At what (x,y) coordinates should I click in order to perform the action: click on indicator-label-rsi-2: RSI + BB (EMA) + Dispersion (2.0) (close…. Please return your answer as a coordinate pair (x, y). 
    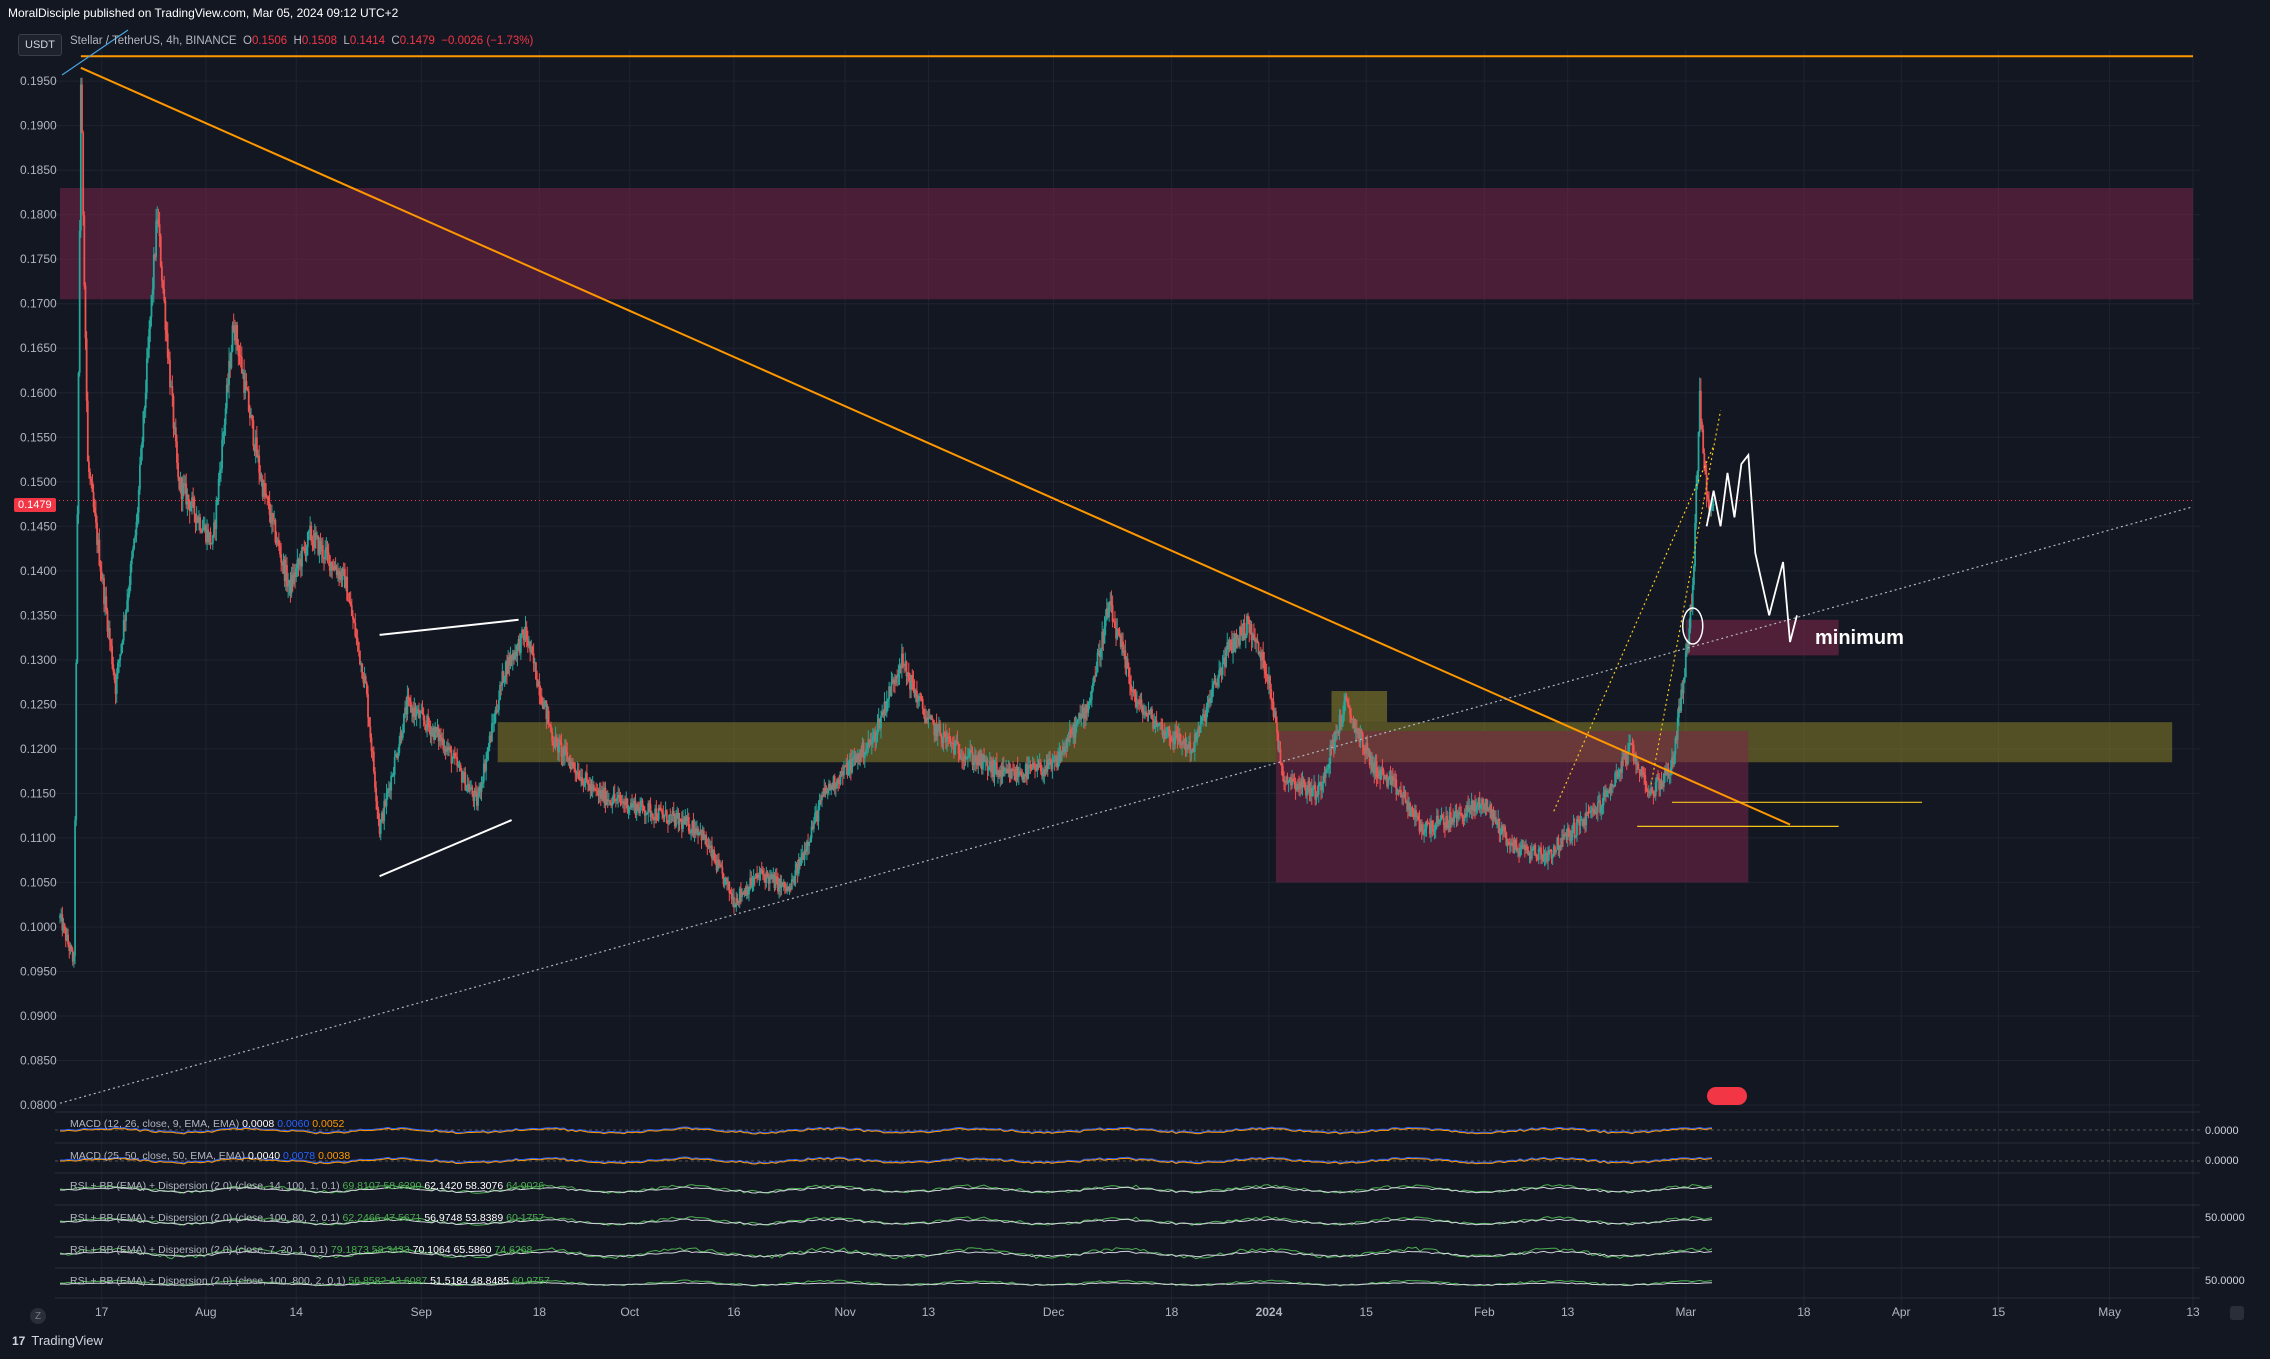
    Looking at the image, I should click on (307, 1218).